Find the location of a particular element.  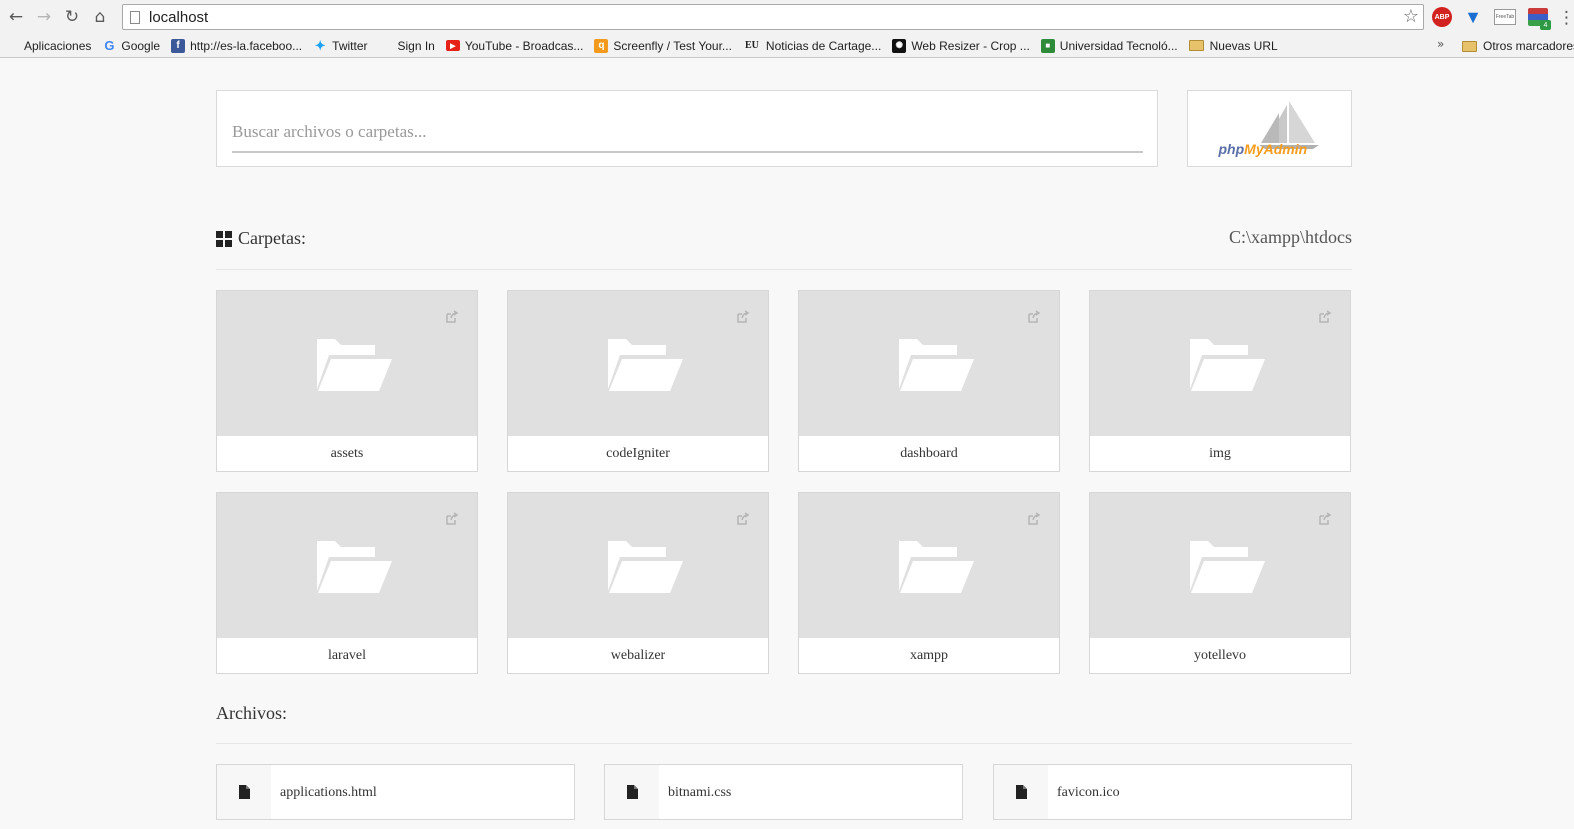

folder-name: webalizer is located at coordinates (638, 655).